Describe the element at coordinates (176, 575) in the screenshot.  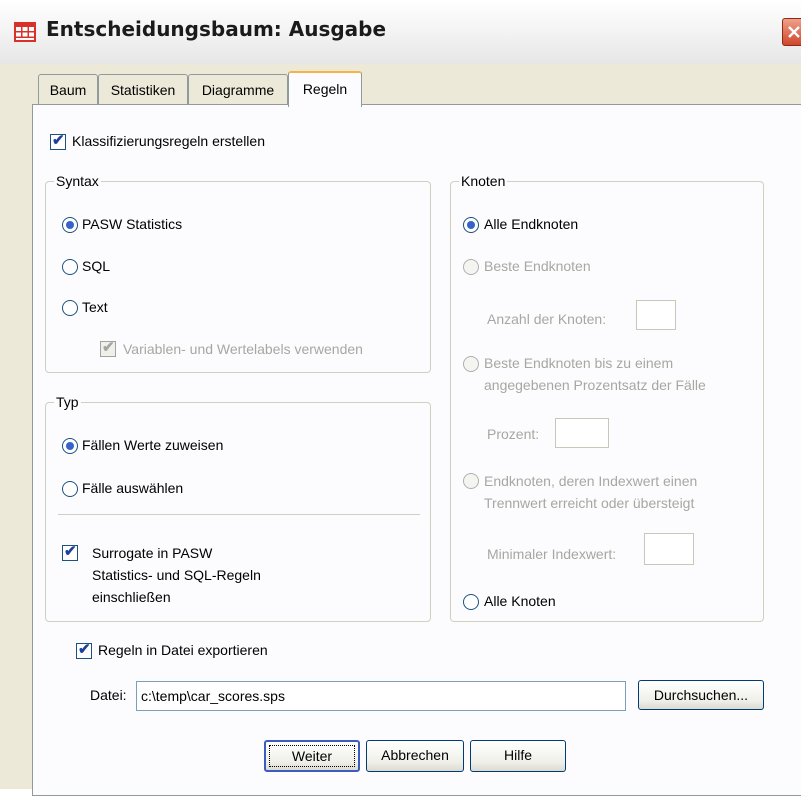
I see `surrogate-label-line2: Statistics- und SQL-Regeln` at that location.